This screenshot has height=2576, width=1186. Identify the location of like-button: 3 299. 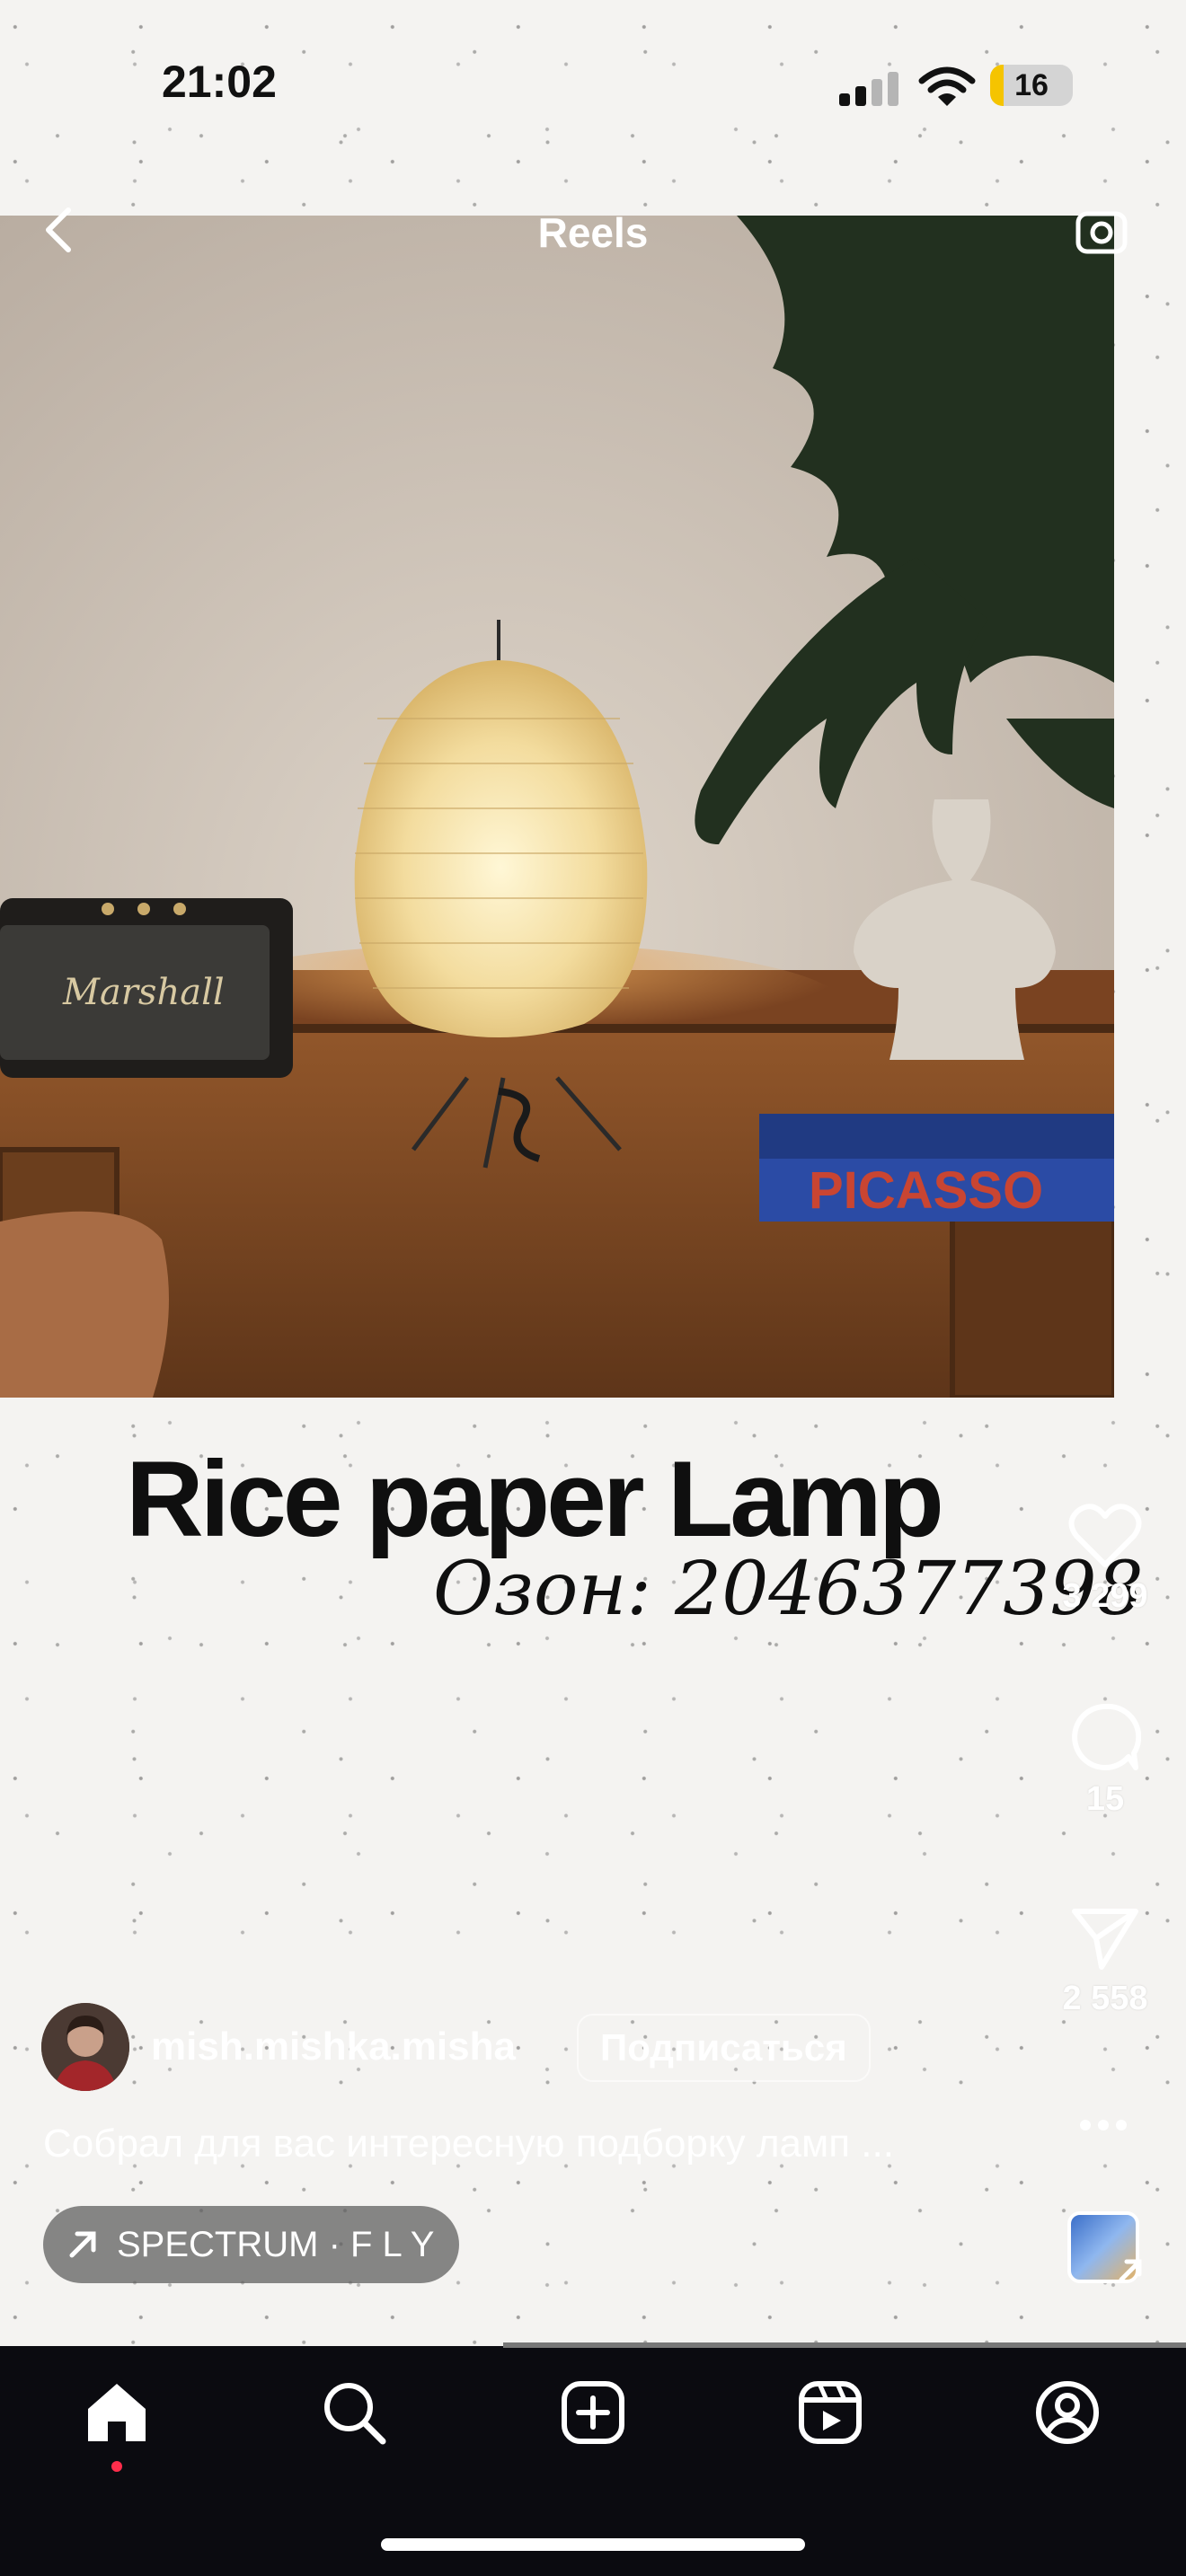
(1105, 1559).